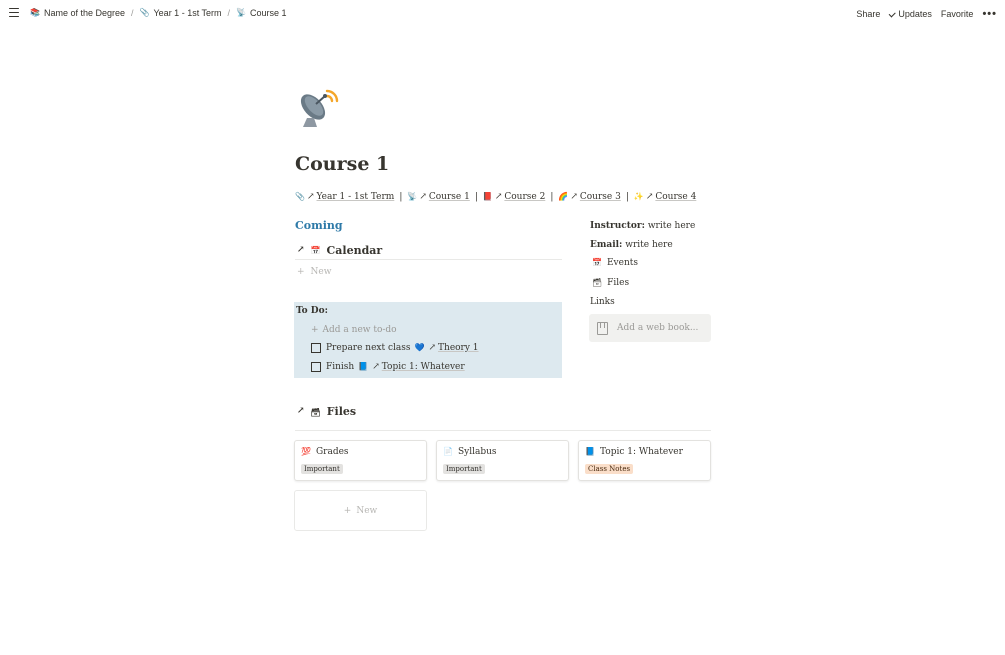 The image size is (1005, 655). I want to click on updates-button: Updates, so click(910, 14).